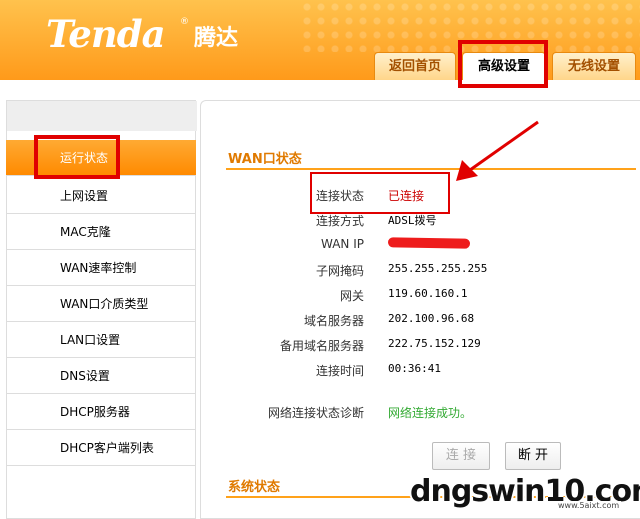  I want to click on connect-button: 连 接, so click(461, 456).